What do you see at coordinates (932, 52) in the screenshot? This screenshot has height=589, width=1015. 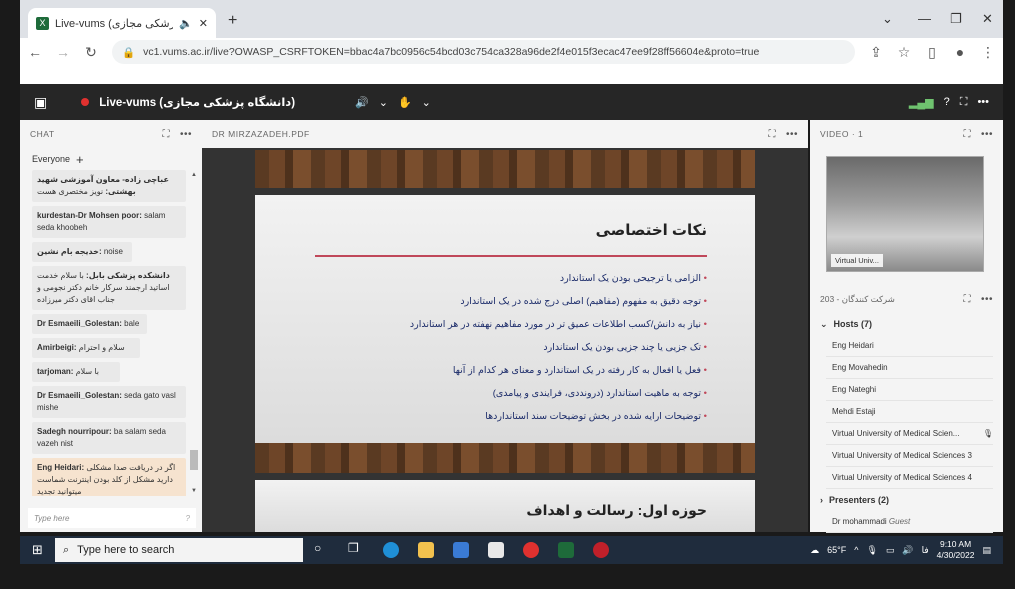 I see `sidepanel-icon: ▯` at bounding box center [932, 52].